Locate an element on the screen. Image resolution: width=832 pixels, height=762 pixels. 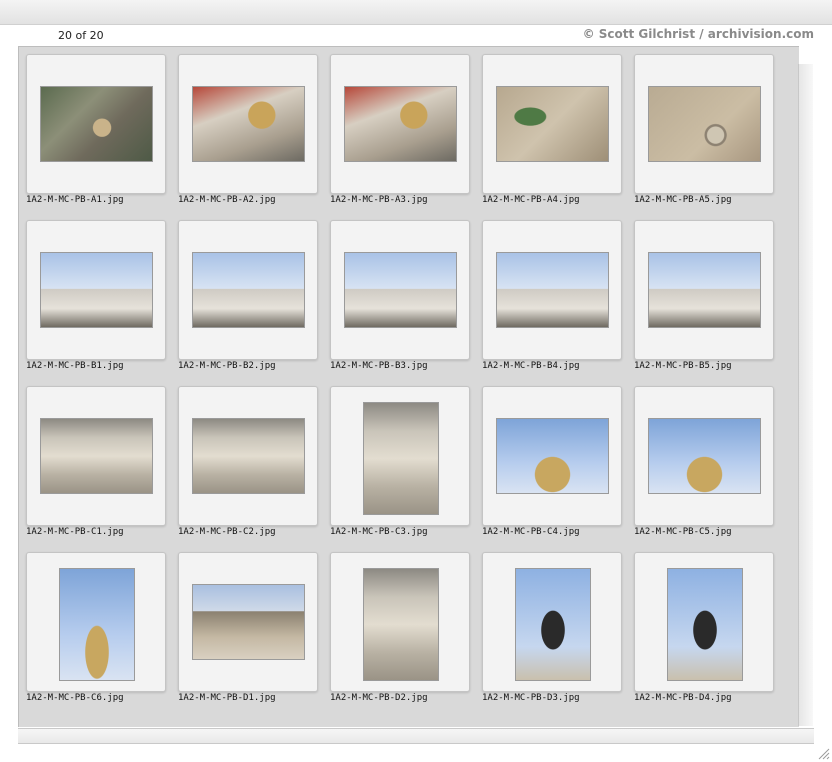
thumbnail-cell: 1A2-M-MC-PB-C5.jpg is located at coordinates (704, 461).